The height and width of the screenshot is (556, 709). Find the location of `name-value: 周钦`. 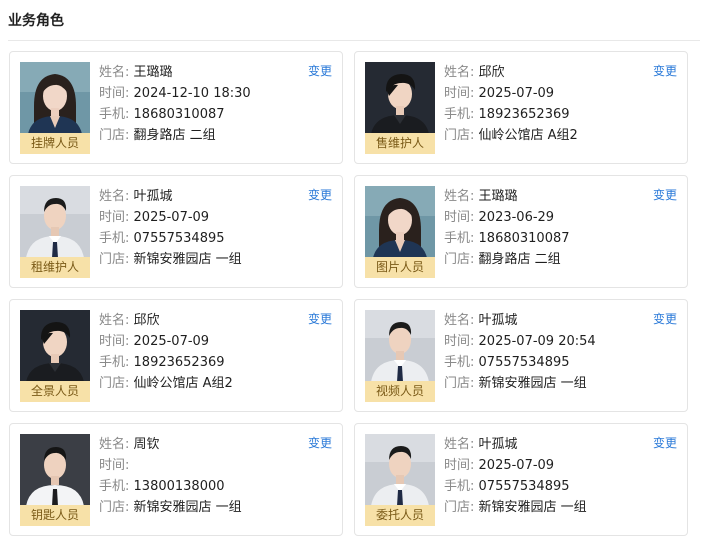

name-value: 周钦 is located at coordinates (146, 444).